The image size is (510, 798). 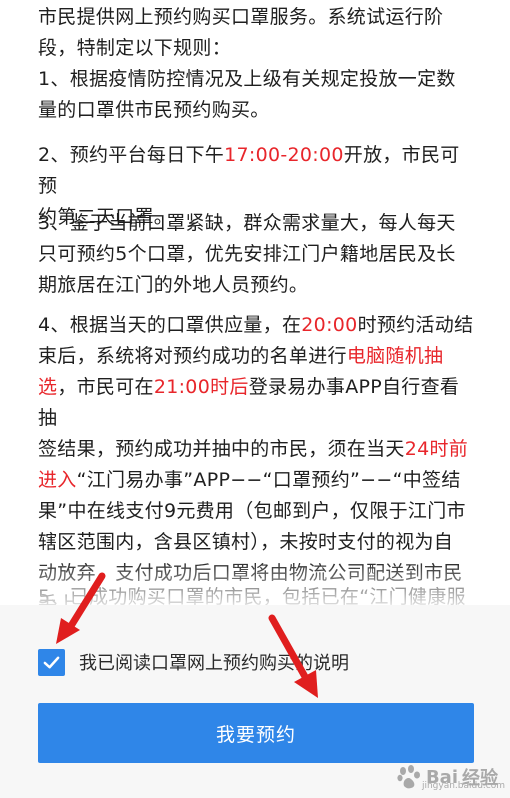 What do you see at coordinates (247, 254) in the screenshot?
I see `rule-3-line-2: 只可预约5个口罩，优先安排江门户籍地居民及长` at bounding box center [247, 254].